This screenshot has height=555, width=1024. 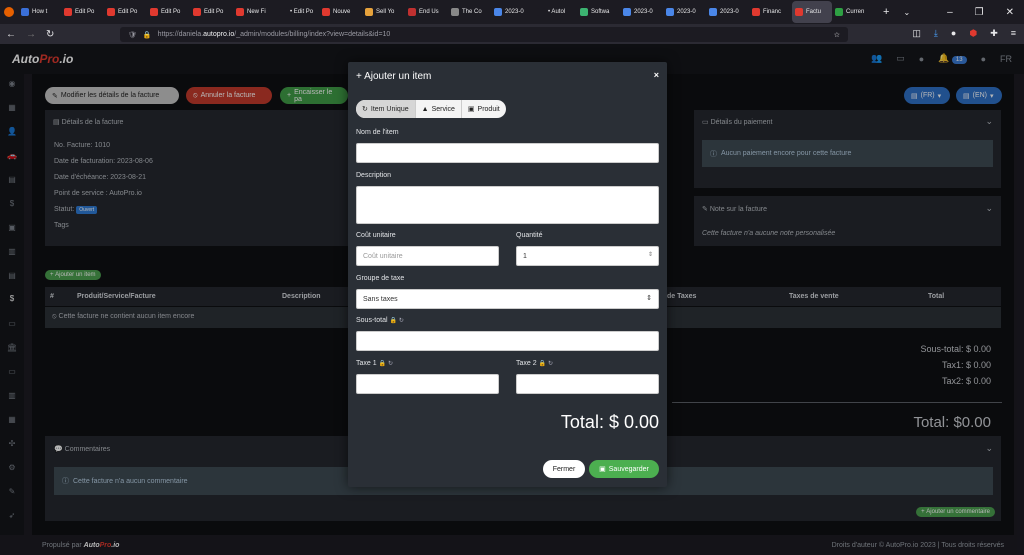 What do you see at coordinates (132, 35) in the screenshot?
I see `shield-icon: 🛡` at bounding box center [132, 35].